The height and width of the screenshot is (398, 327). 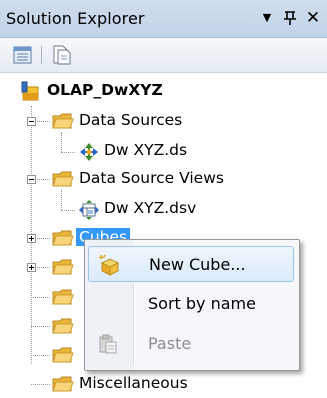 I want to click on window-position-dropdown-icon: ▼, so click(x=267, y=18).